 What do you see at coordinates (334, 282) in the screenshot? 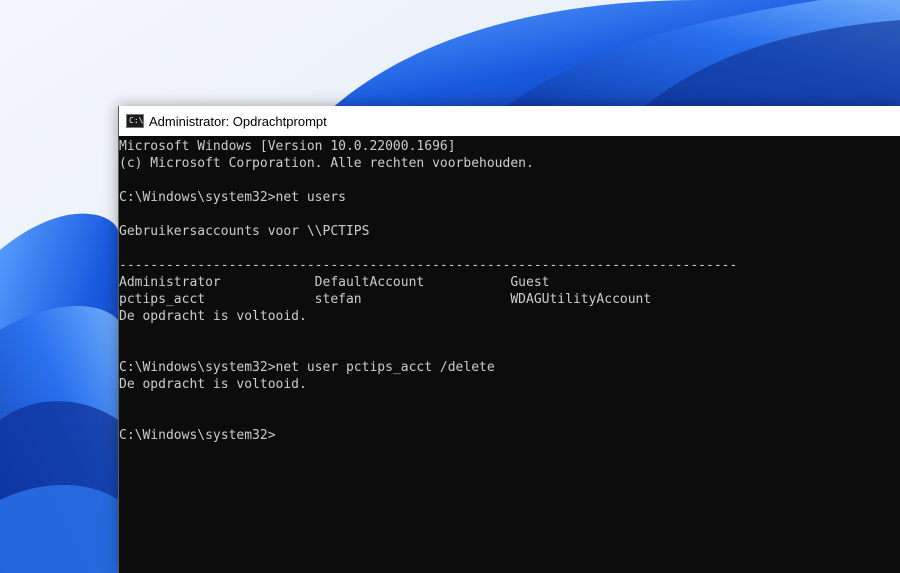
I see `console-line: Administrator DefaultAccount Guest` at bounding box center [334, 282].